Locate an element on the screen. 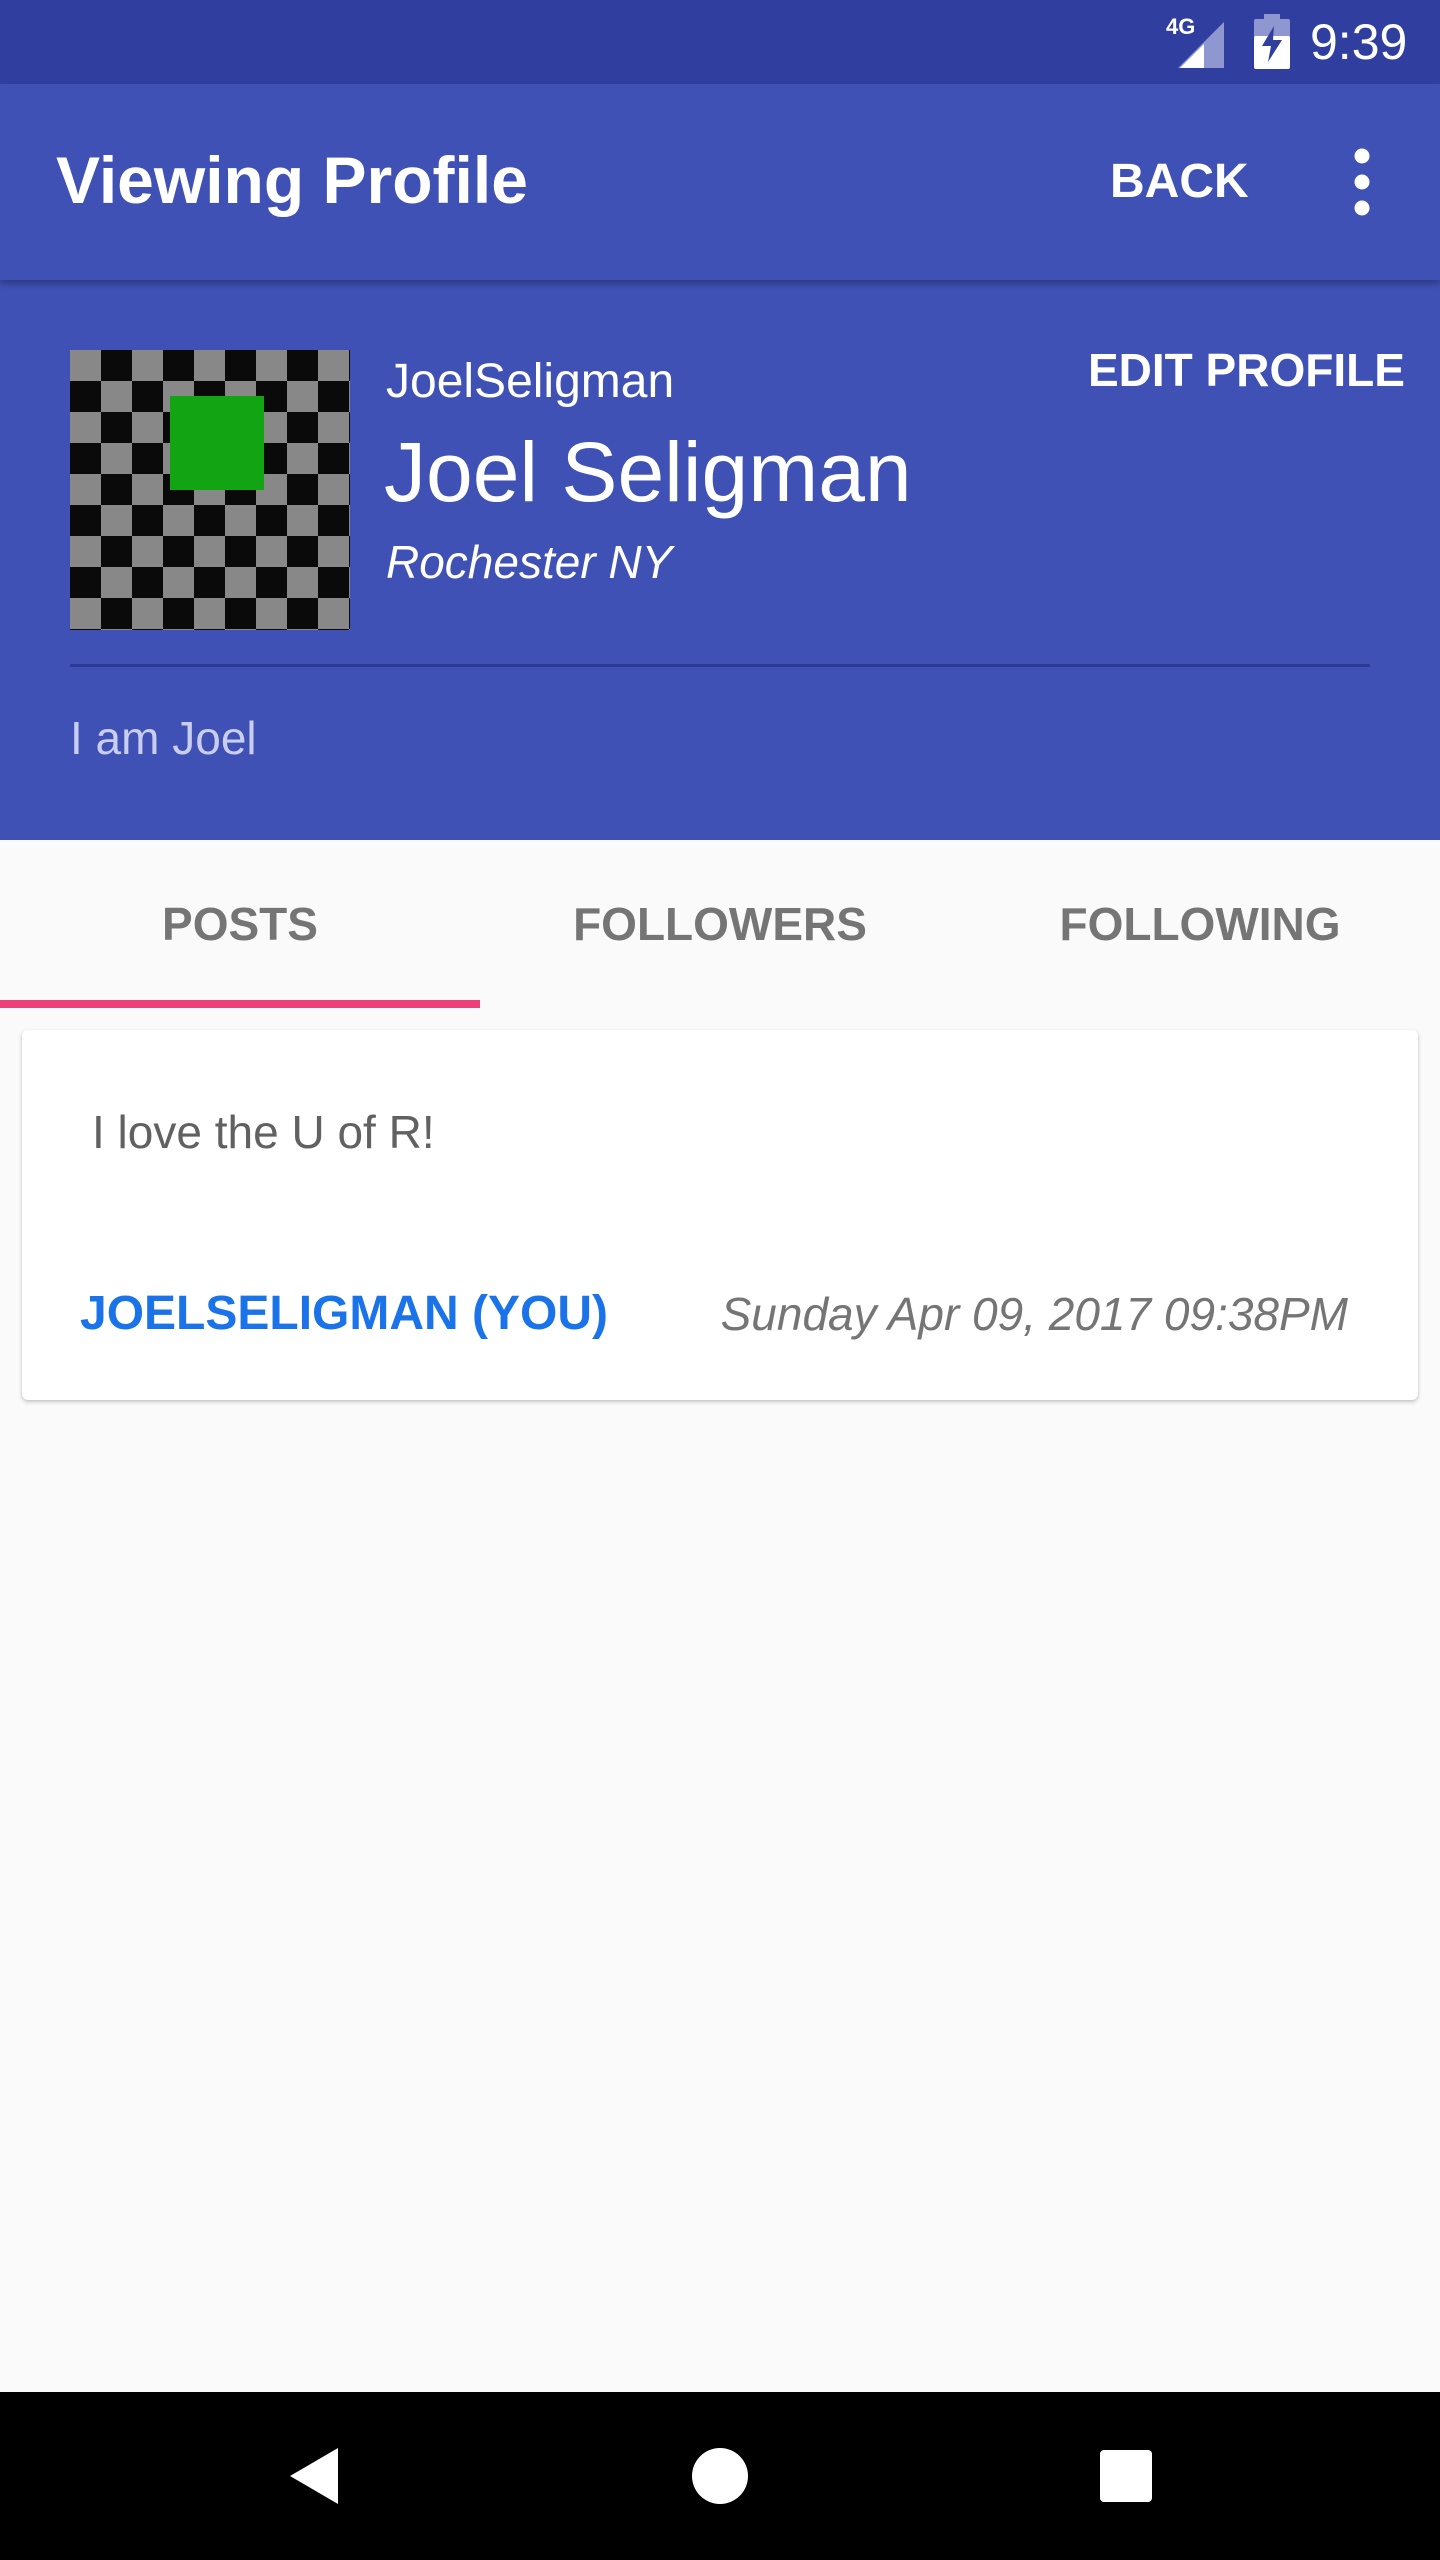 This screenshot has height=2560, width=1440. edit-profile-button: EDIT PROFILE is located at coordinates (1246, 370).